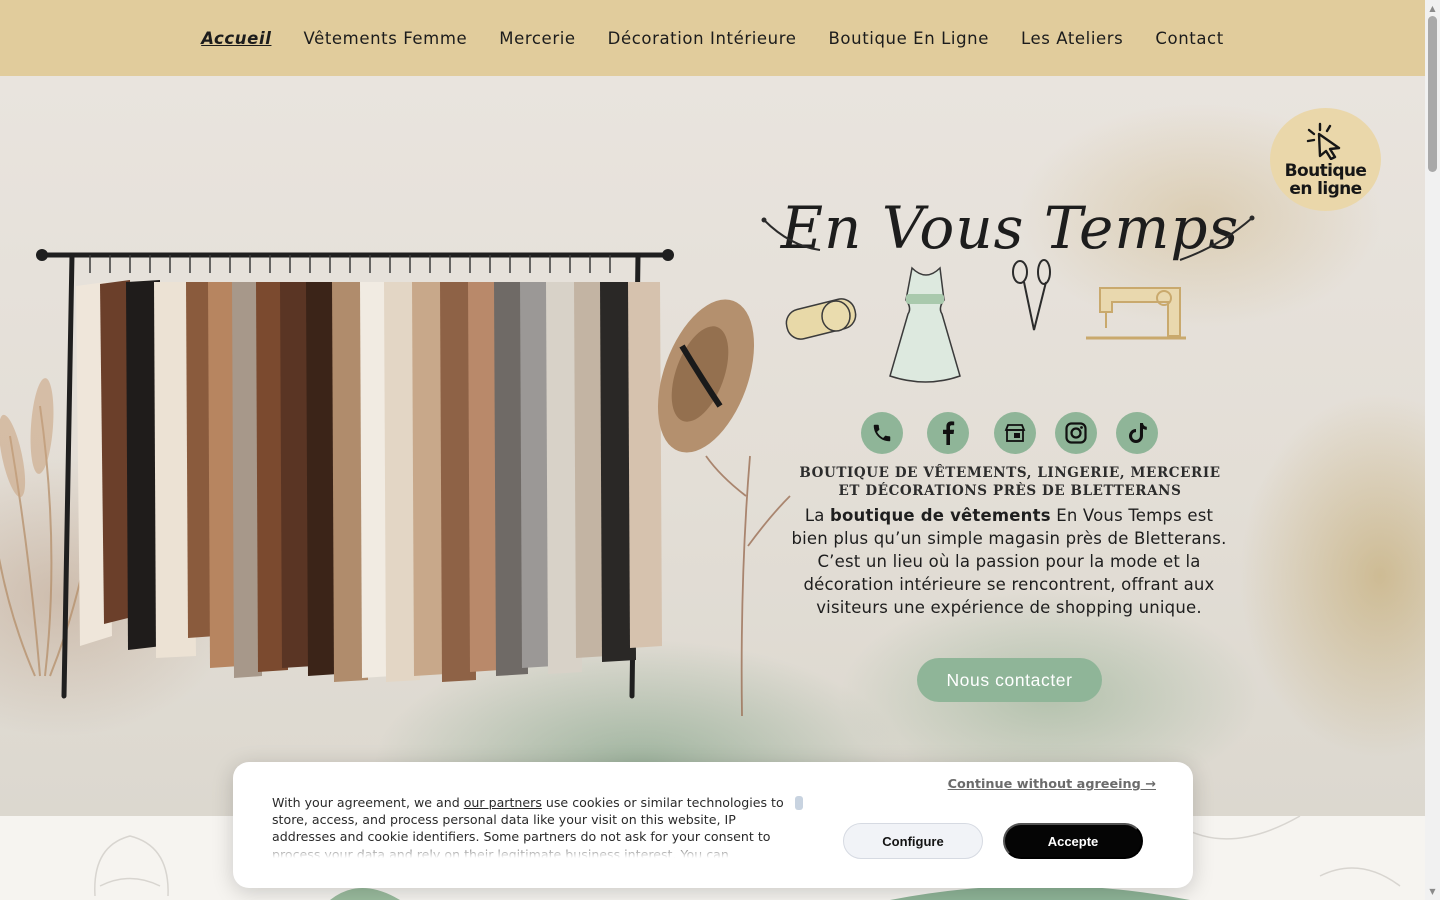  Describe the element at coordinates (537, 38) in the screenshot. I see `nav-item-mercerie: Mercerie` at that location.